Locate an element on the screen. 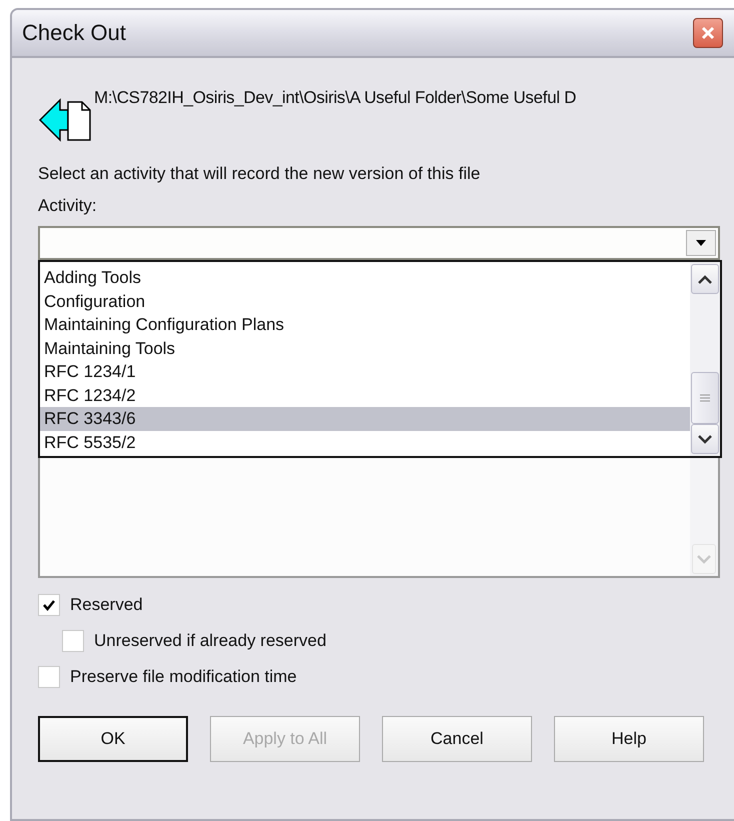 This screenshot has height=821, width=734. dropdown-arrow-icon is located at coordinates (701, 243).